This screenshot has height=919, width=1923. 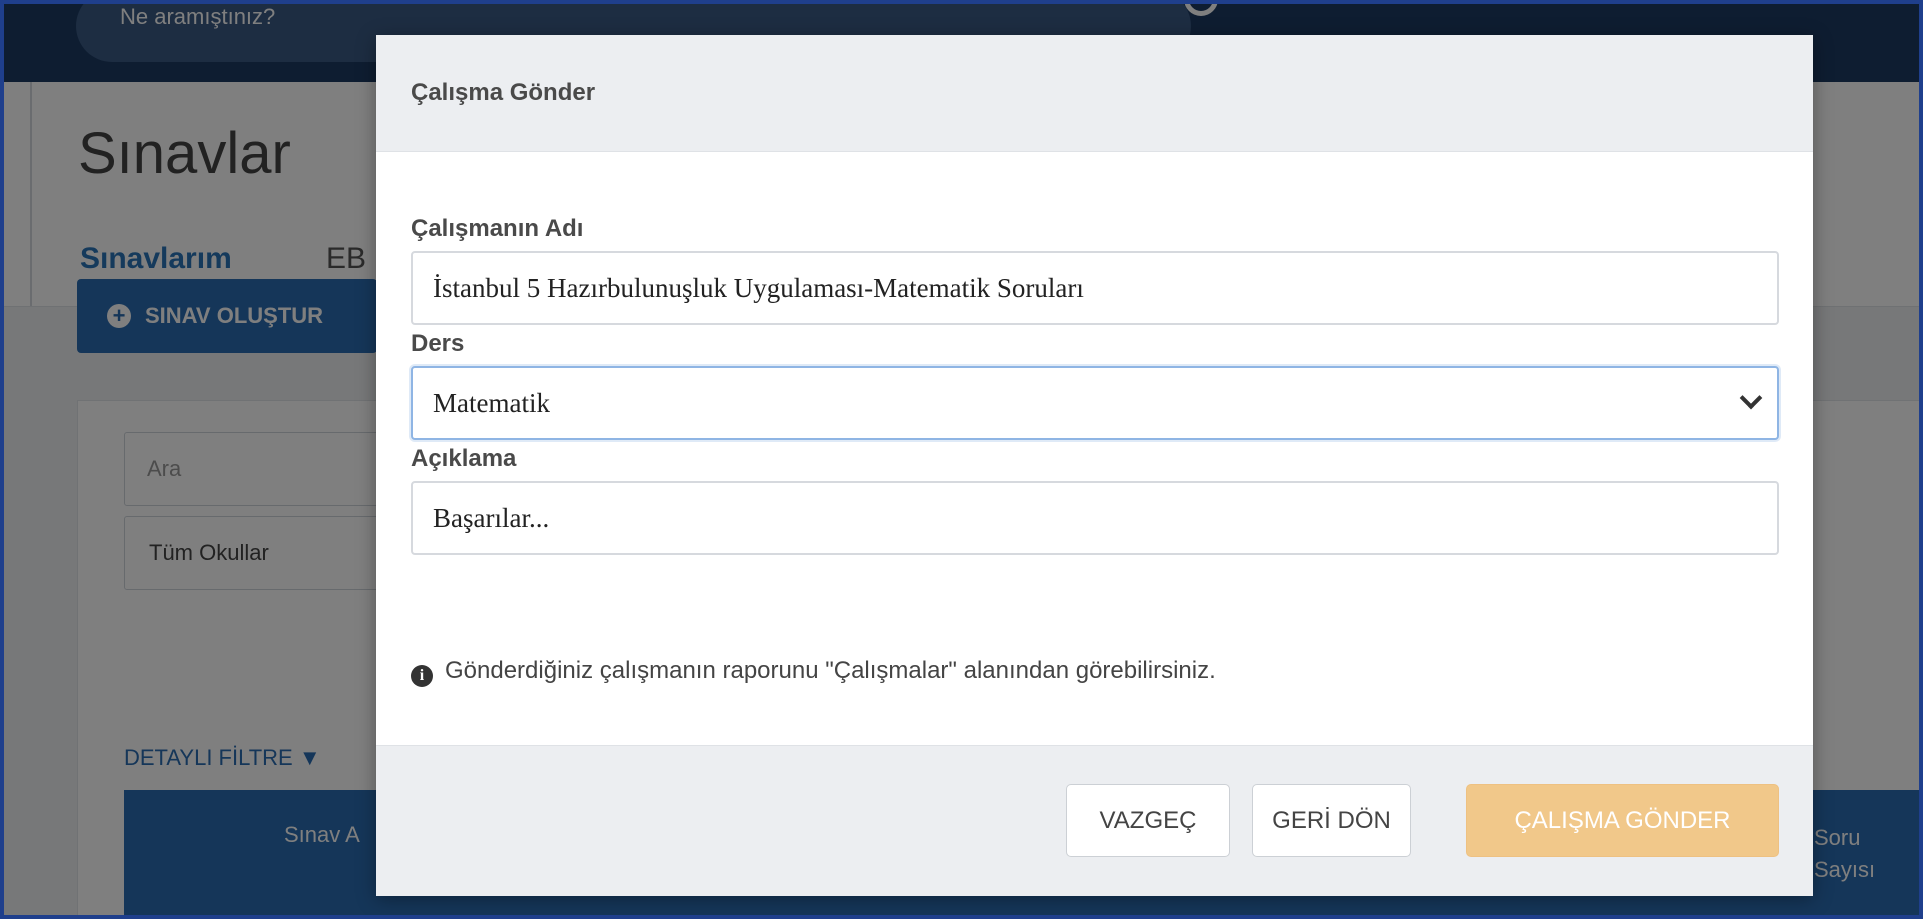 What do you see at coordinates (1331, 820) in the screenshot?
I see `back-button: GERİ DÖN` at bounding box center [1331, 820].